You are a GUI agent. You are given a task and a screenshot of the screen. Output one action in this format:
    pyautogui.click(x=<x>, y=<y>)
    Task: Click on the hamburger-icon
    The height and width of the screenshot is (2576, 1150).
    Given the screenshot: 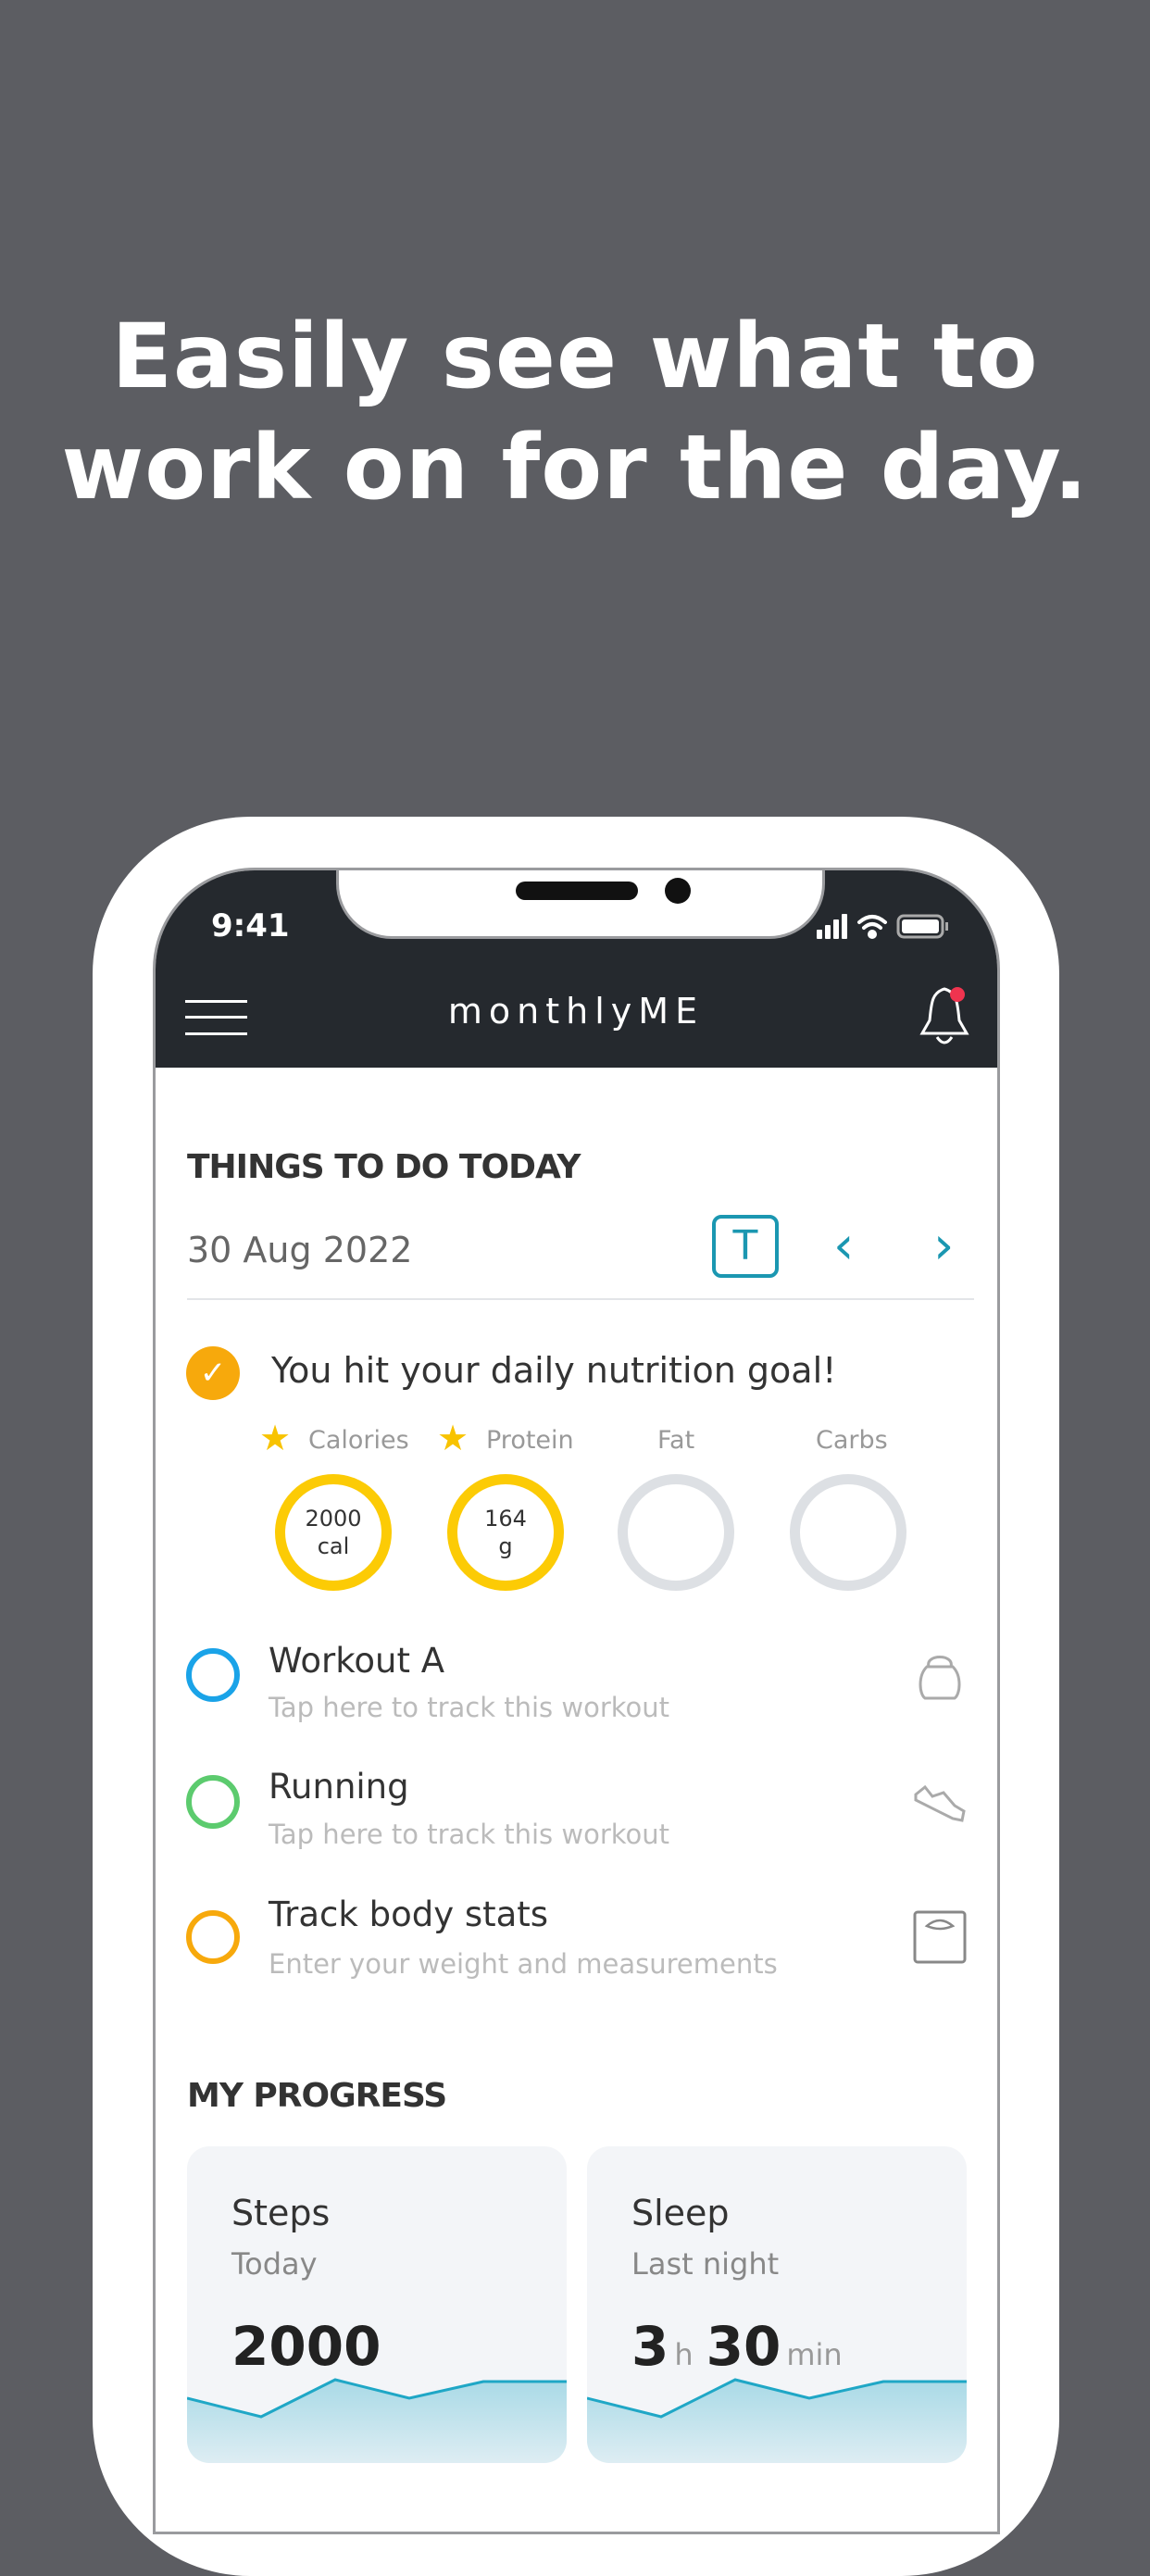 What is the action you would take?
    pyautogui.click(x=216, y=1002)
    